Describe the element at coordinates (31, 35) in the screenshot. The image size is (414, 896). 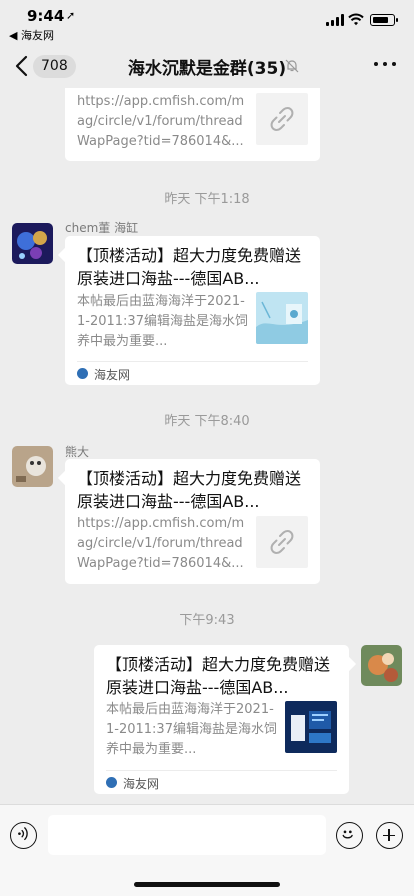
I see `back-to-app-link: ◀ 海友网` at that location.